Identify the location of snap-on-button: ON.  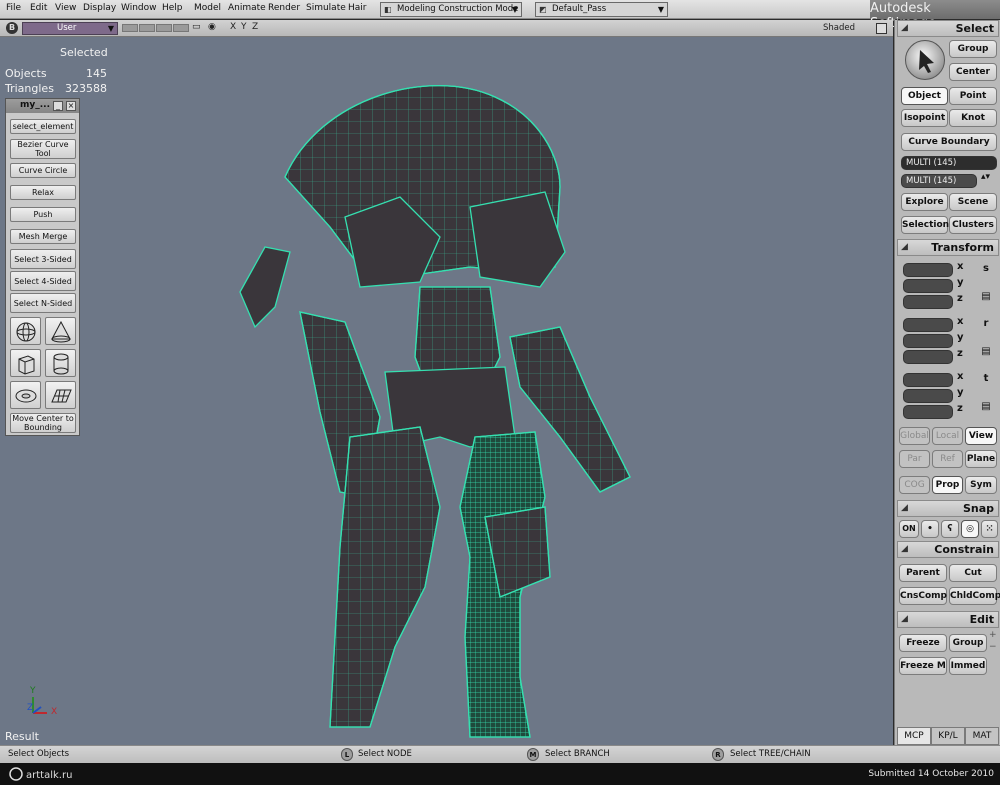
(909, 529).